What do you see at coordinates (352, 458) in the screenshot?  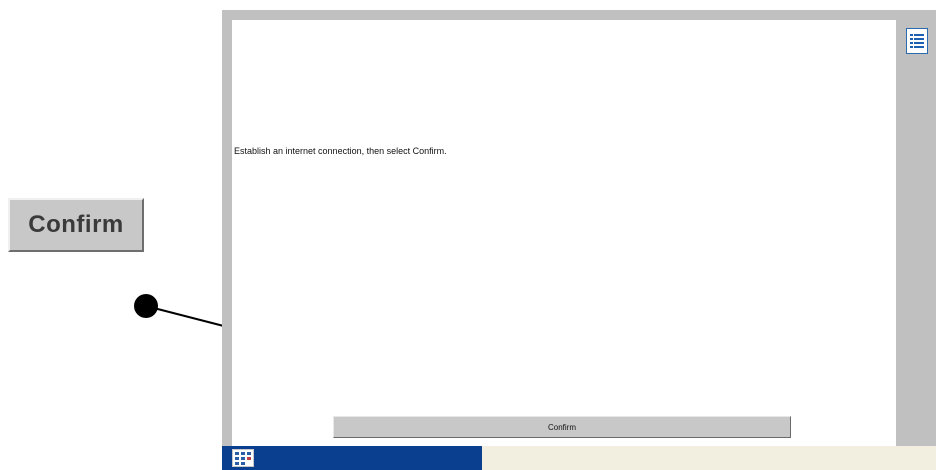 I see `taskbar-start-area` at bounding box center [352, 458].